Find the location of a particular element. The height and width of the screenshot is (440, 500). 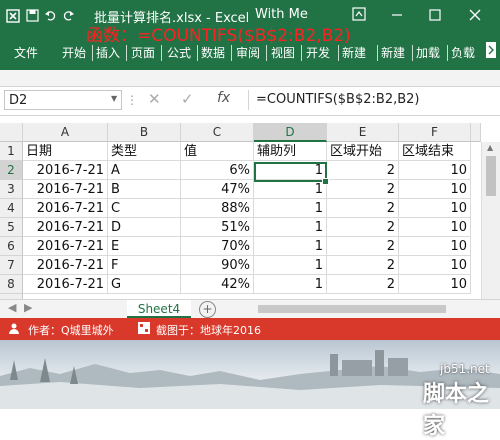

cell-type: G is located at coordinates (144, 284).